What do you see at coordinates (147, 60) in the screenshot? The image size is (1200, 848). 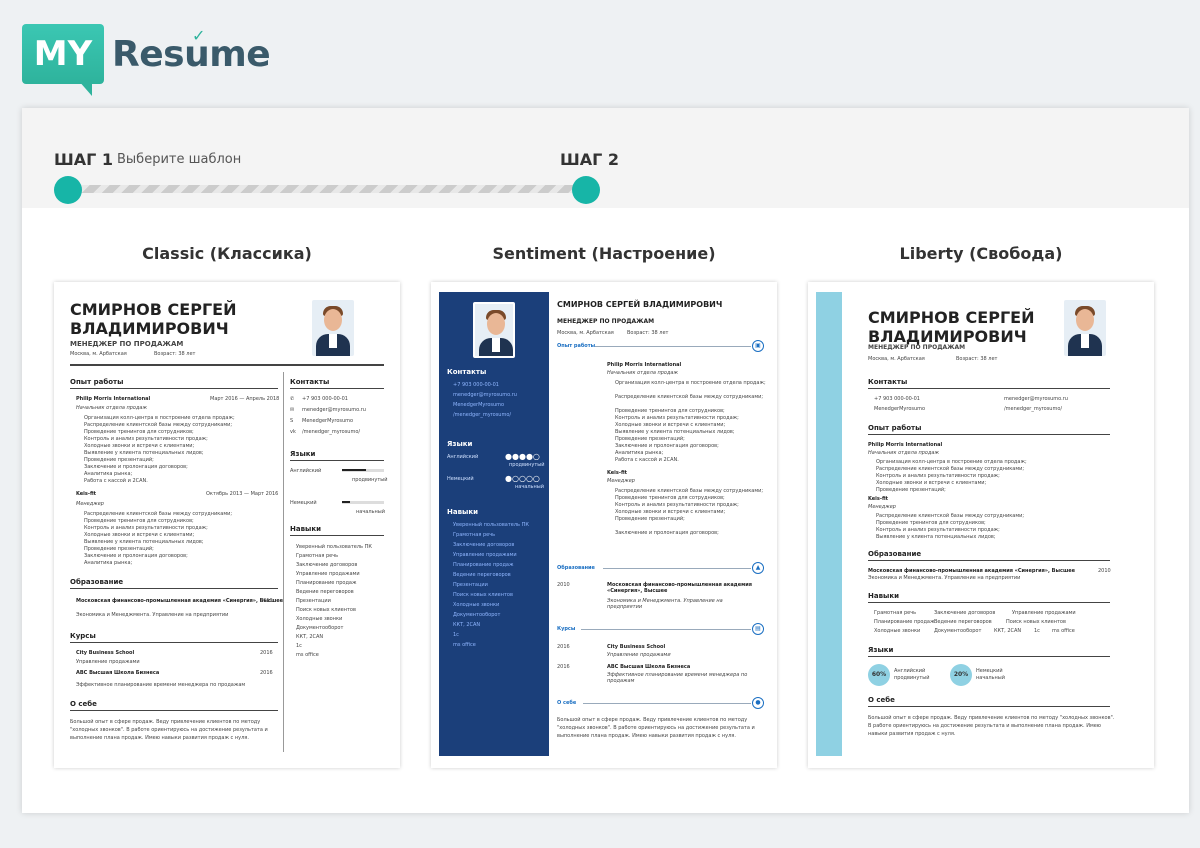 I see `logo: MY Resume ✓` at bounding box center [147, 60].